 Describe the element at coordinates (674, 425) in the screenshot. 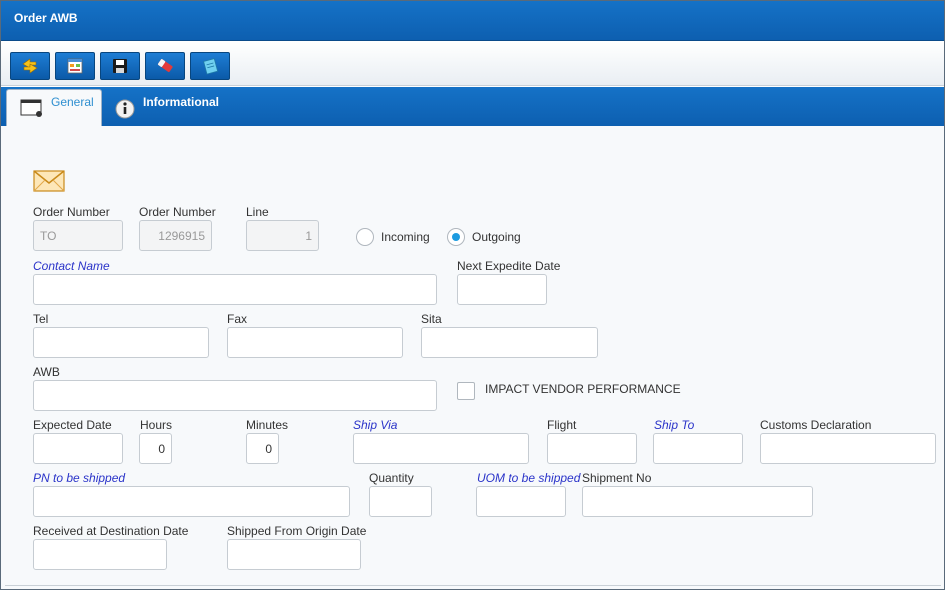

I see `ship-to-label: Ship To` at that location.